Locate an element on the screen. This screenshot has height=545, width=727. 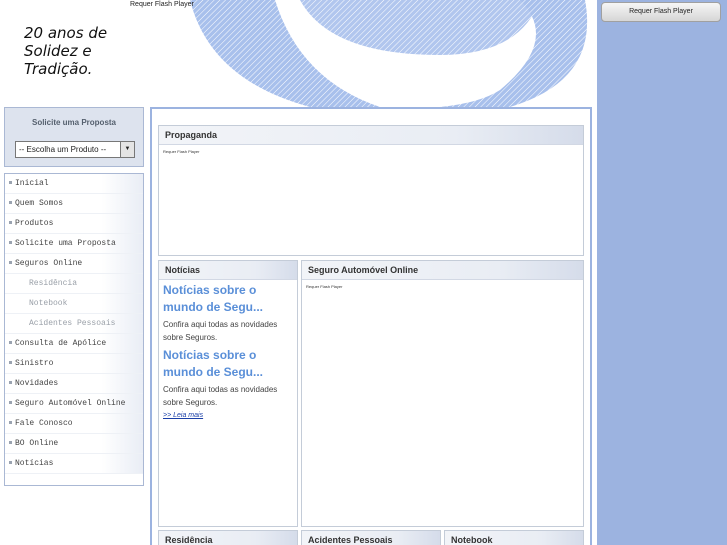
nav-item-label: Fale Conosco is located at coordinates (44, 423).